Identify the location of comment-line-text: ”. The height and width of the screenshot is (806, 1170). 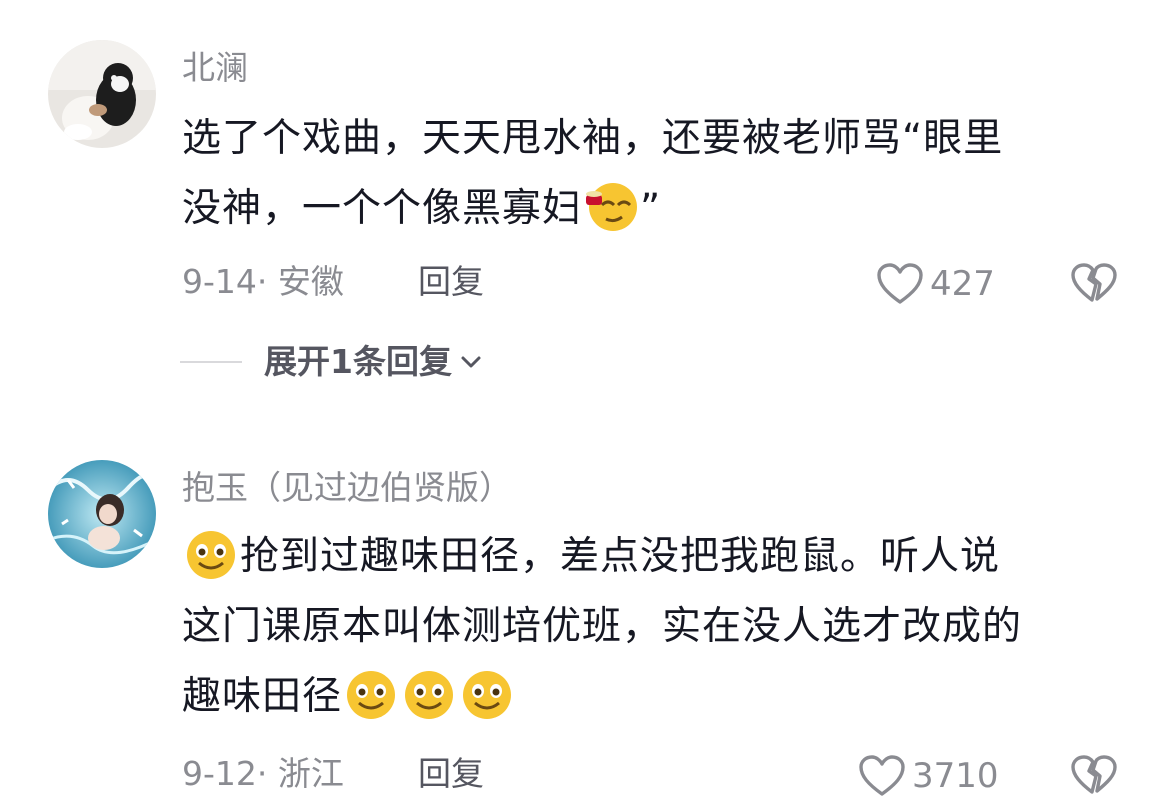
(651, 208).